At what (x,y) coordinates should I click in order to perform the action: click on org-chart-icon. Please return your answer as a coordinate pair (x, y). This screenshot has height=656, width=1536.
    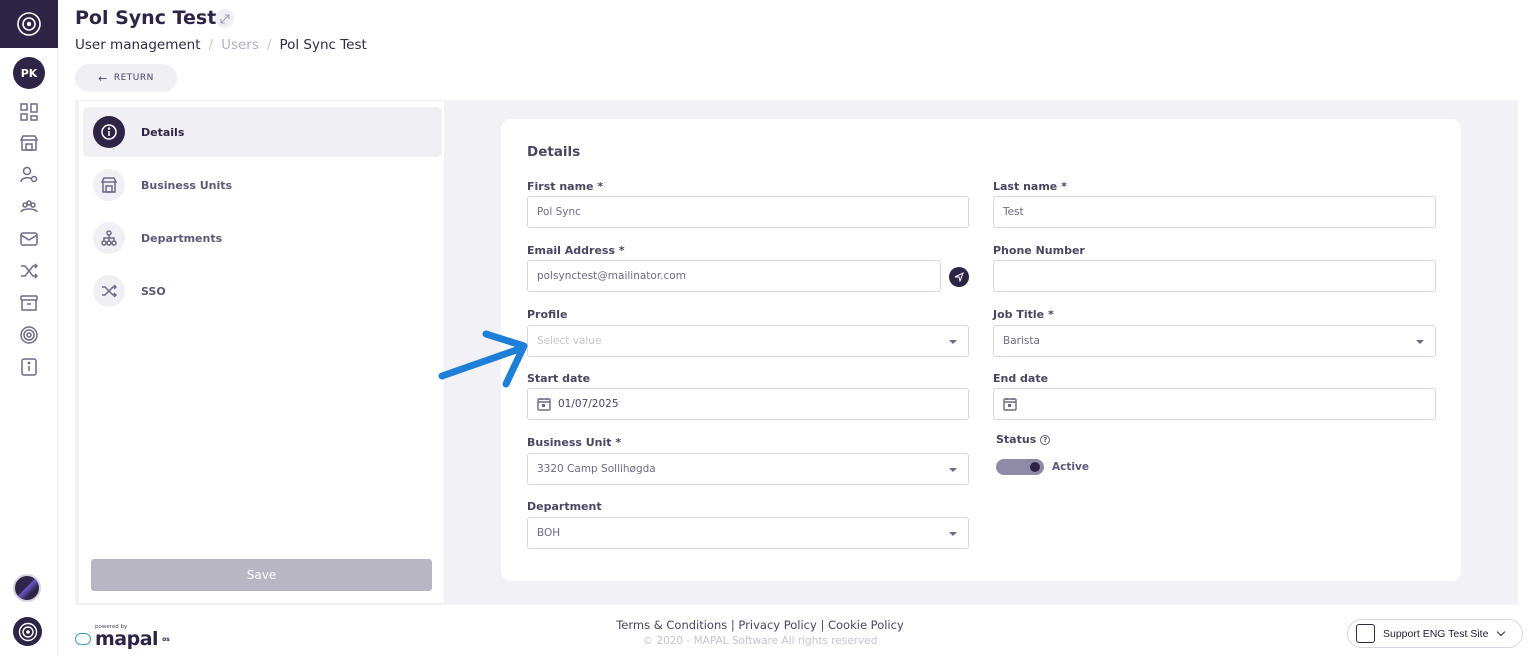
    Looking at the image, I should click on (109, 238).